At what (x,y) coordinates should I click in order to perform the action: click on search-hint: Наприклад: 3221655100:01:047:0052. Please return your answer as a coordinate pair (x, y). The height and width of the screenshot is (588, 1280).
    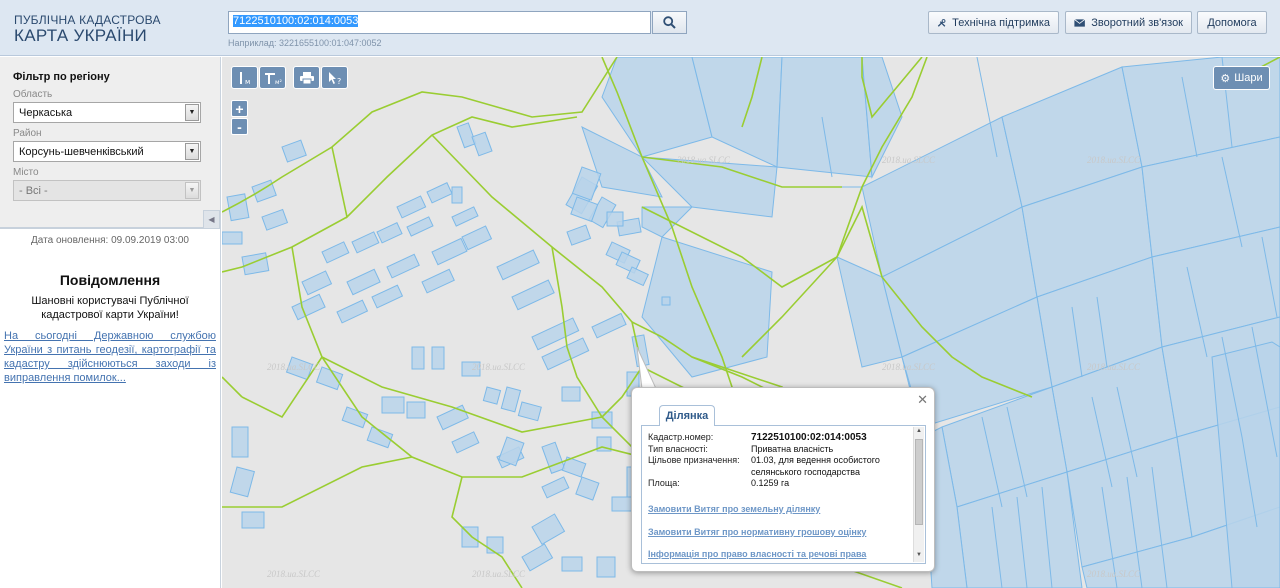
    Looking at the image, I should click on (305, 43).